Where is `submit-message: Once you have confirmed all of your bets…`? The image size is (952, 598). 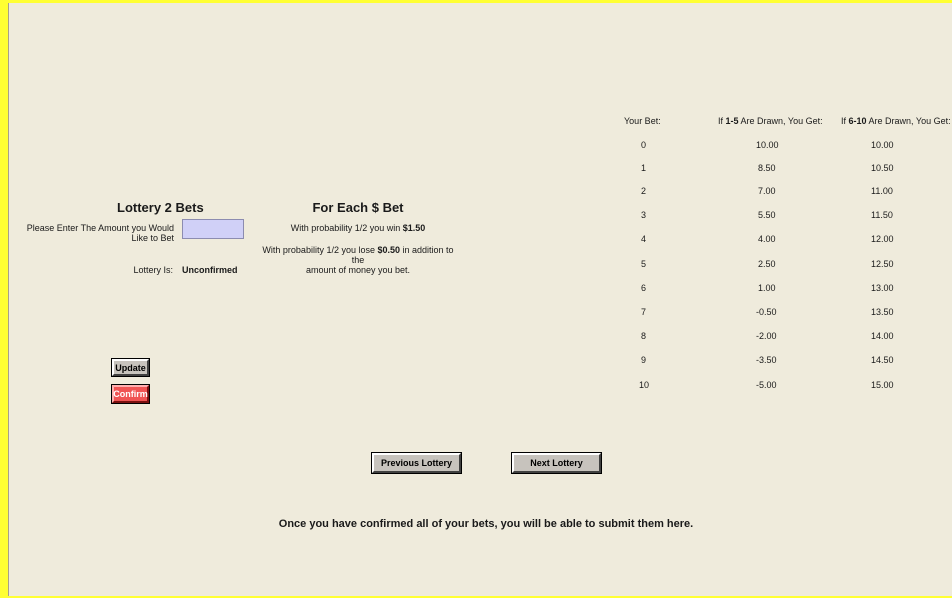
submit-message: Once you have confirmed all of your bets… is located at coordinates (486, 524).